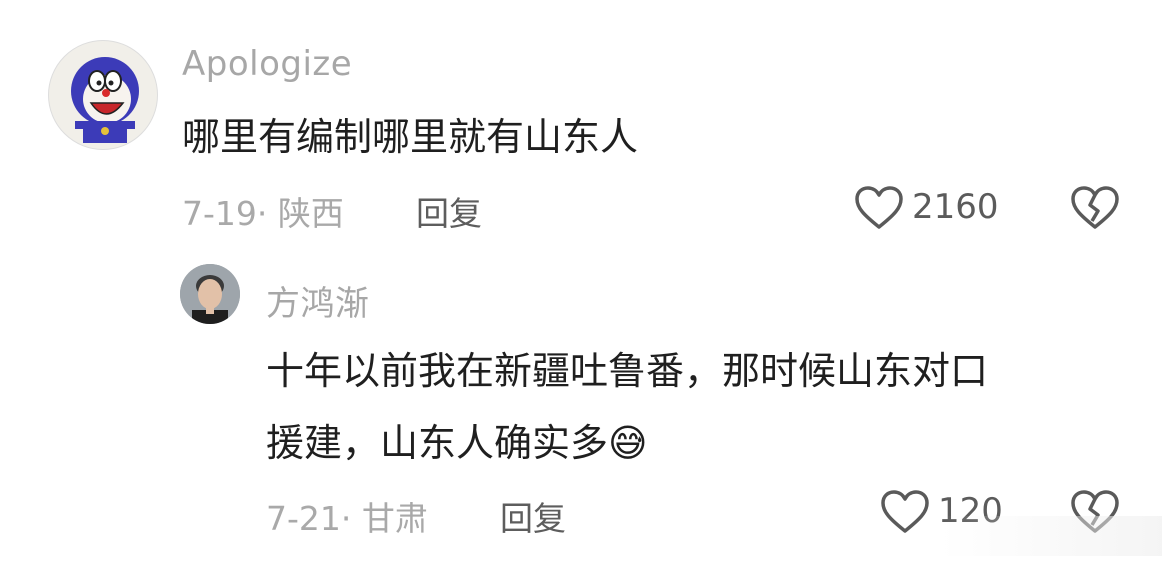 The image size is (1170, 563). I want to click on reply-button: 回复, so click(449, 211).